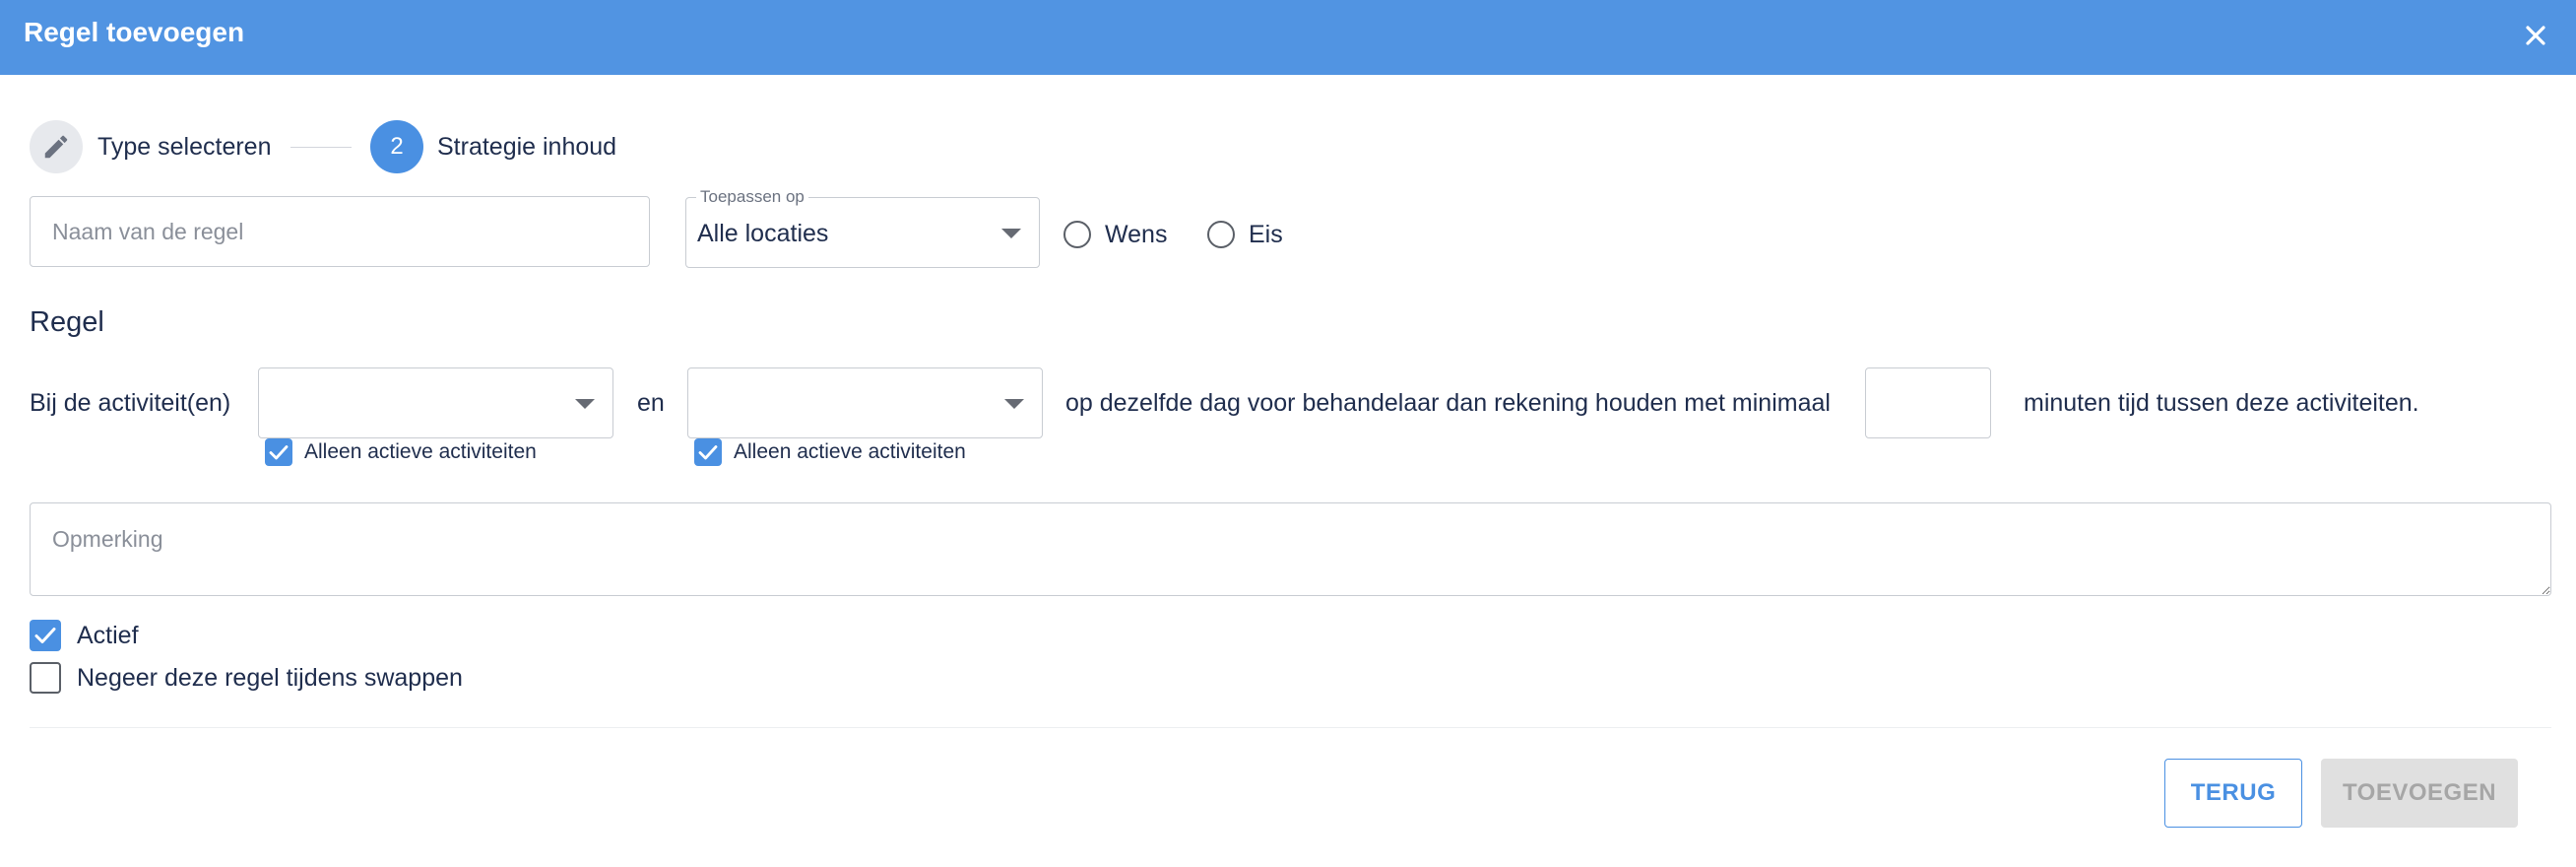 This screenshot has height=867, width=2576. What do you see at coordinates (850, 452) in the screenshot?
I see `activity-2-only-active-label: Alleen actieve activiteiten` at bounding box center [850, 452].